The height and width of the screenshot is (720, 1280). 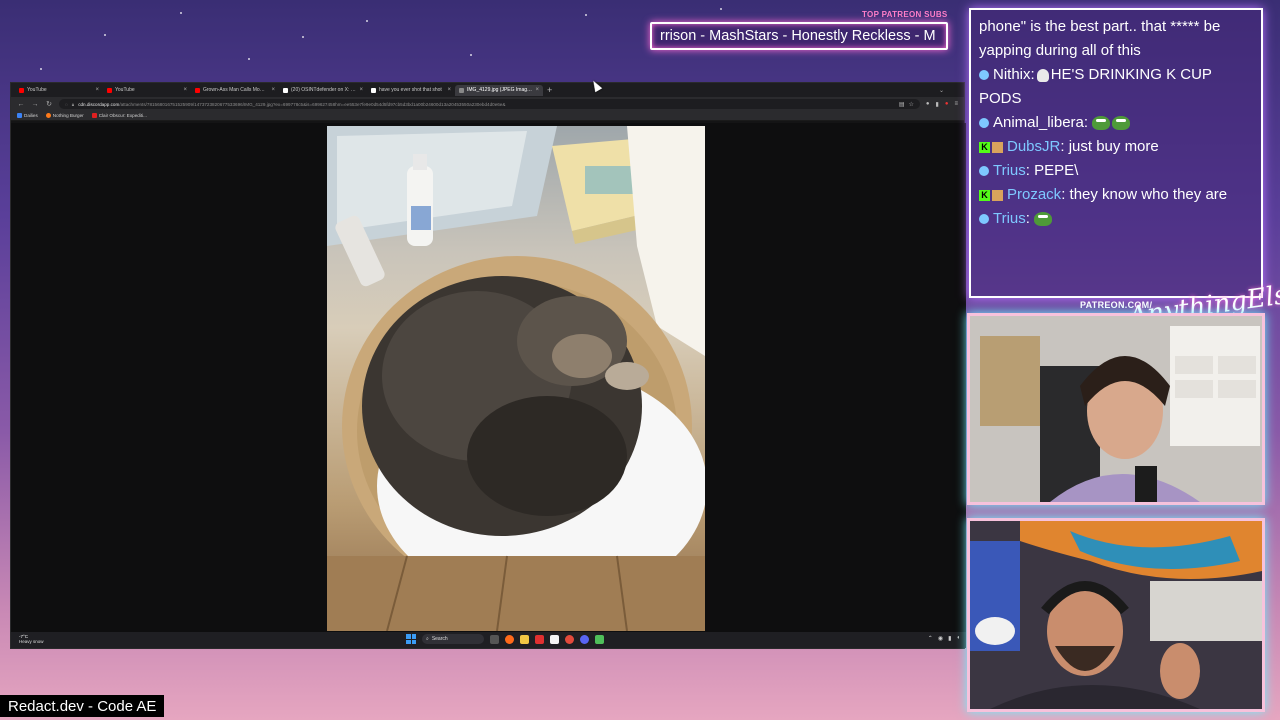 What do you see at coordinates (439, 639) in the screenshot?
I see `search-label: Search` at bounding box center [439, 639].